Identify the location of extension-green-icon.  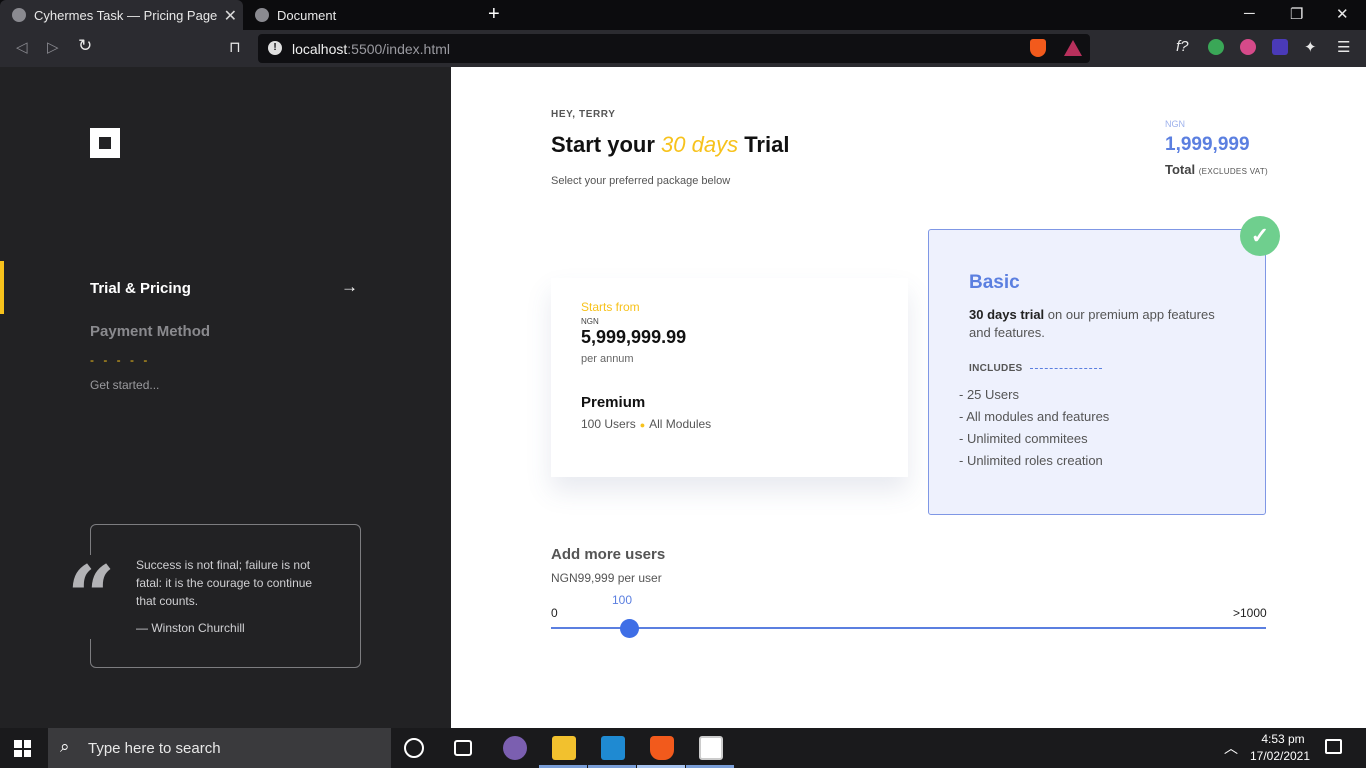
(1216, 47).